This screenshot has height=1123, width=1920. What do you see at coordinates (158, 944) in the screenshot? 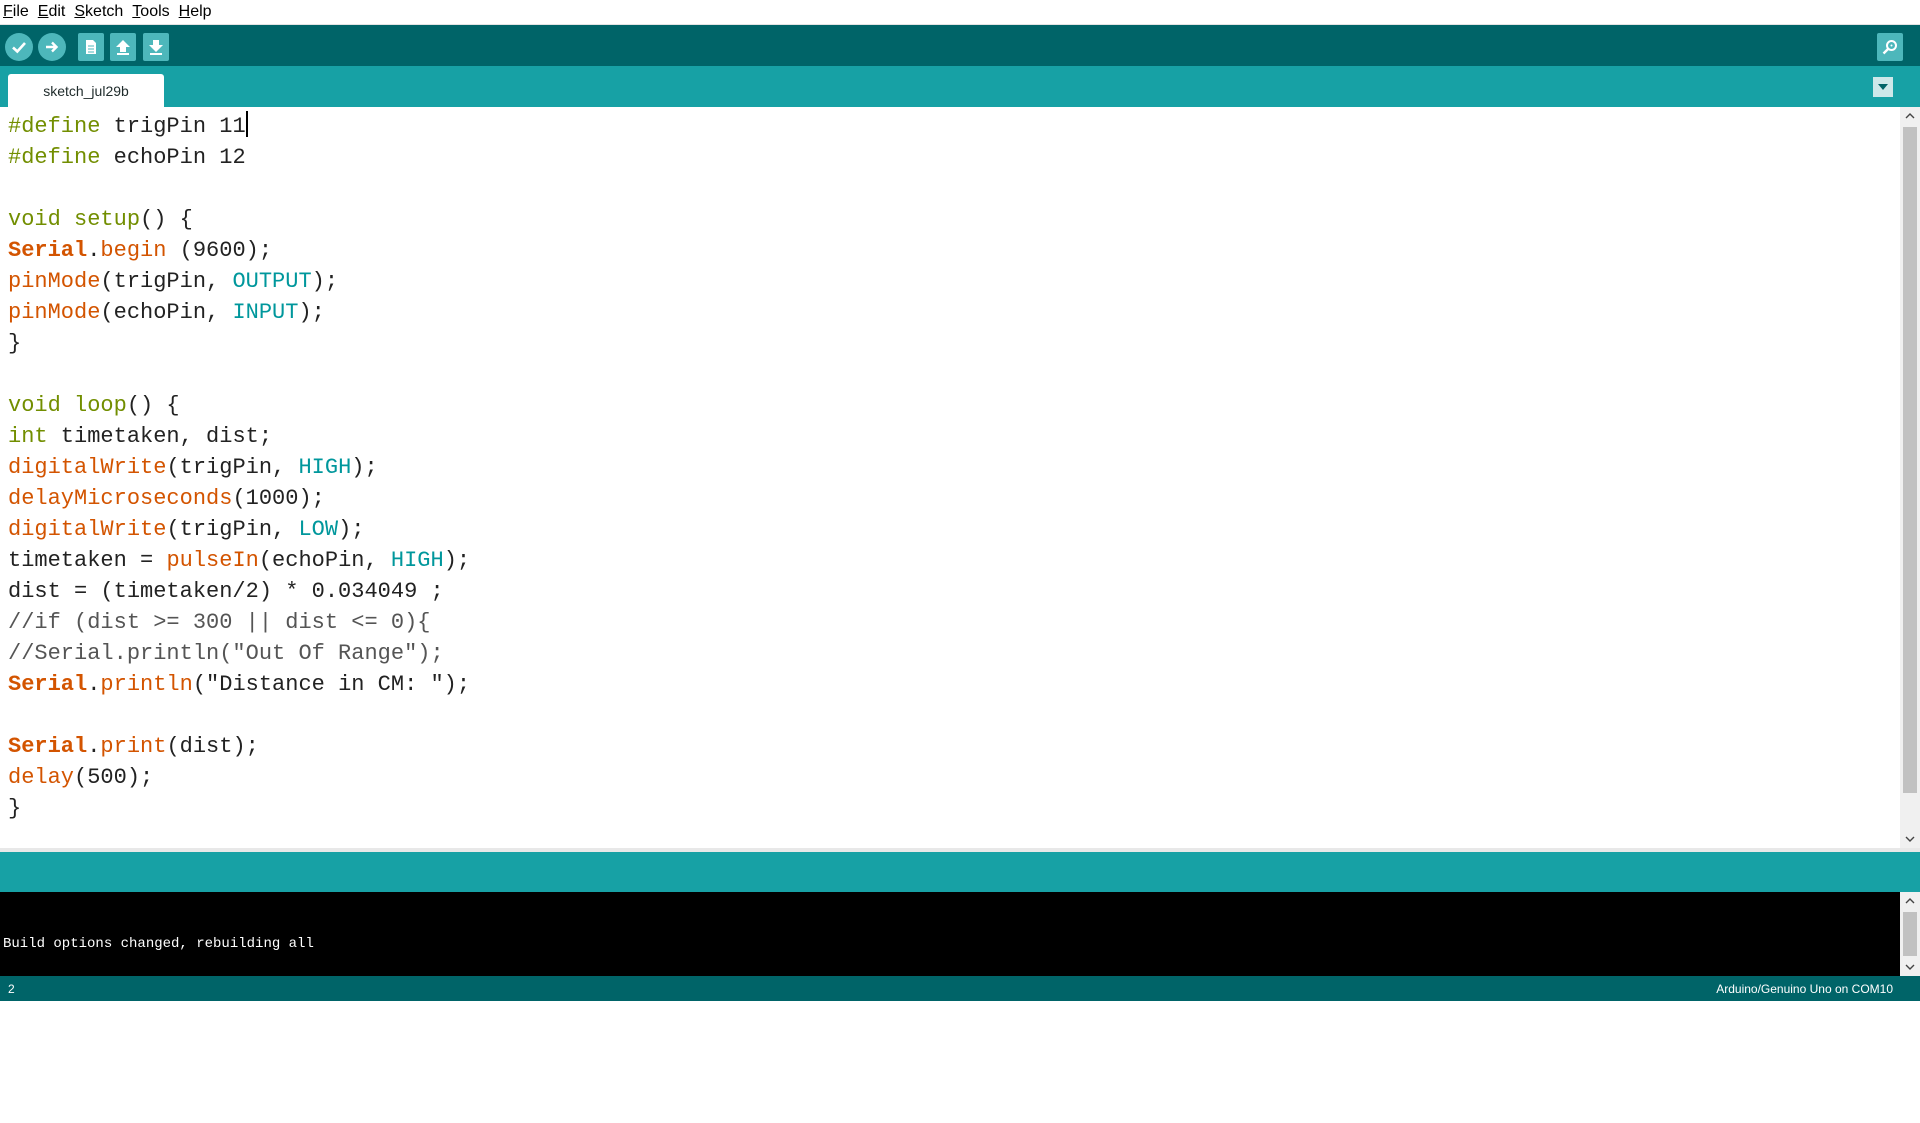
I see `console-line: Build options changed, rebuilding all` at bounding box center [158, 944].